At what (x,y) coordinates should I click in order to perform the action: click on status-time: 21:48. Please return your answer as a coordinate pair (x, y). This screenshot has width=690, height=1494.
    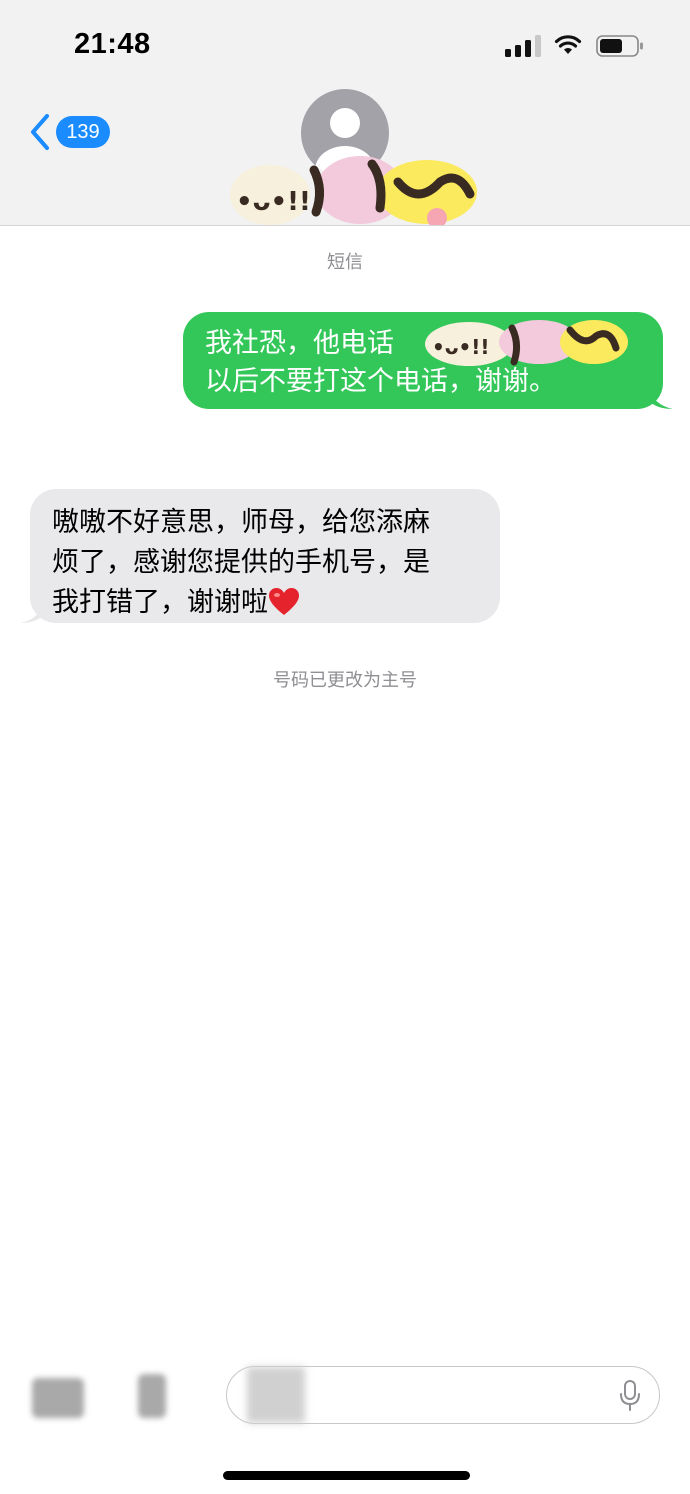
    Looking at the image, I should click on (112, 44).